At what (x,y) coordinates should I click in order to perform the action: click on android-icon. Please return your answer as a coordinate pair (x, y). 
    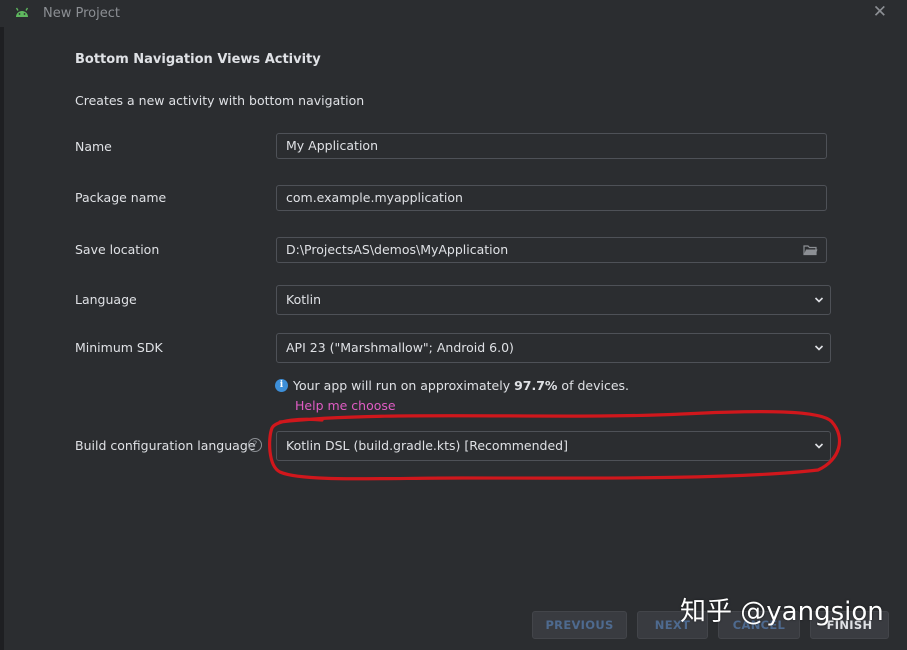
    Looking at the image, I should click on (22, 12).